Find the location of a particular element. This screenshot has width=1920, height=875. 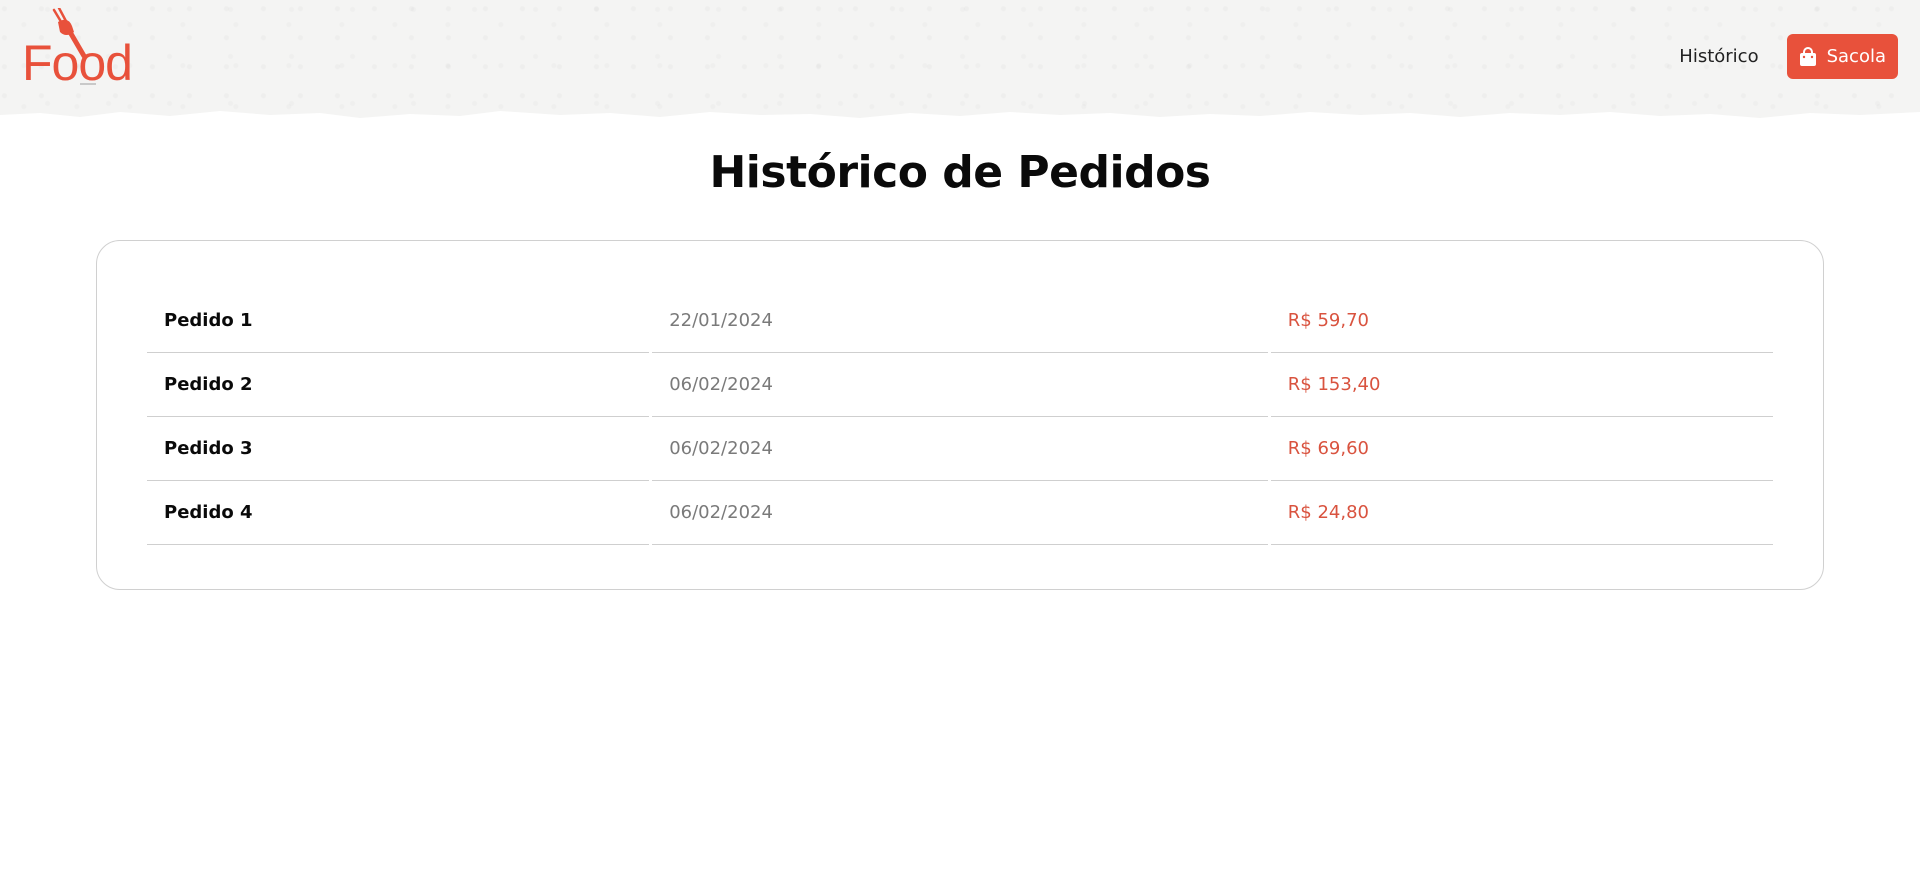

order-name: Pedido 4 is located at coordinates (398, 513).